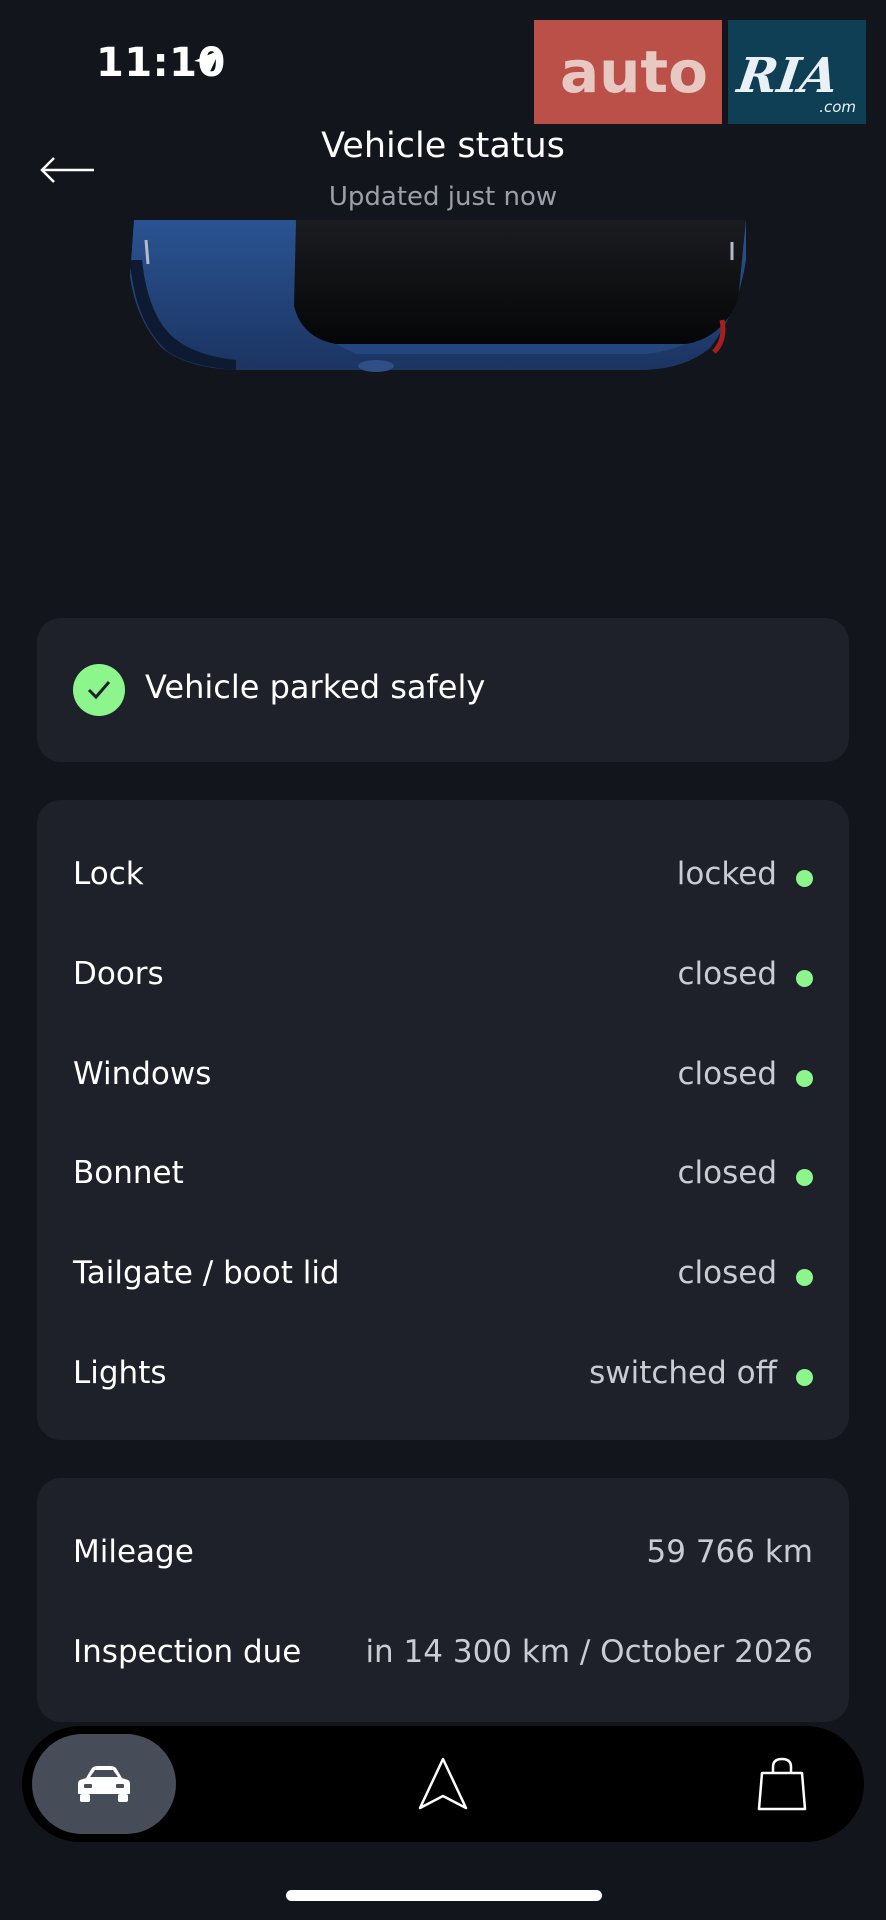 Image resolution: width=886 pixels, height=1920 pixels. I want to click on car-icon, so click(104, 1784).